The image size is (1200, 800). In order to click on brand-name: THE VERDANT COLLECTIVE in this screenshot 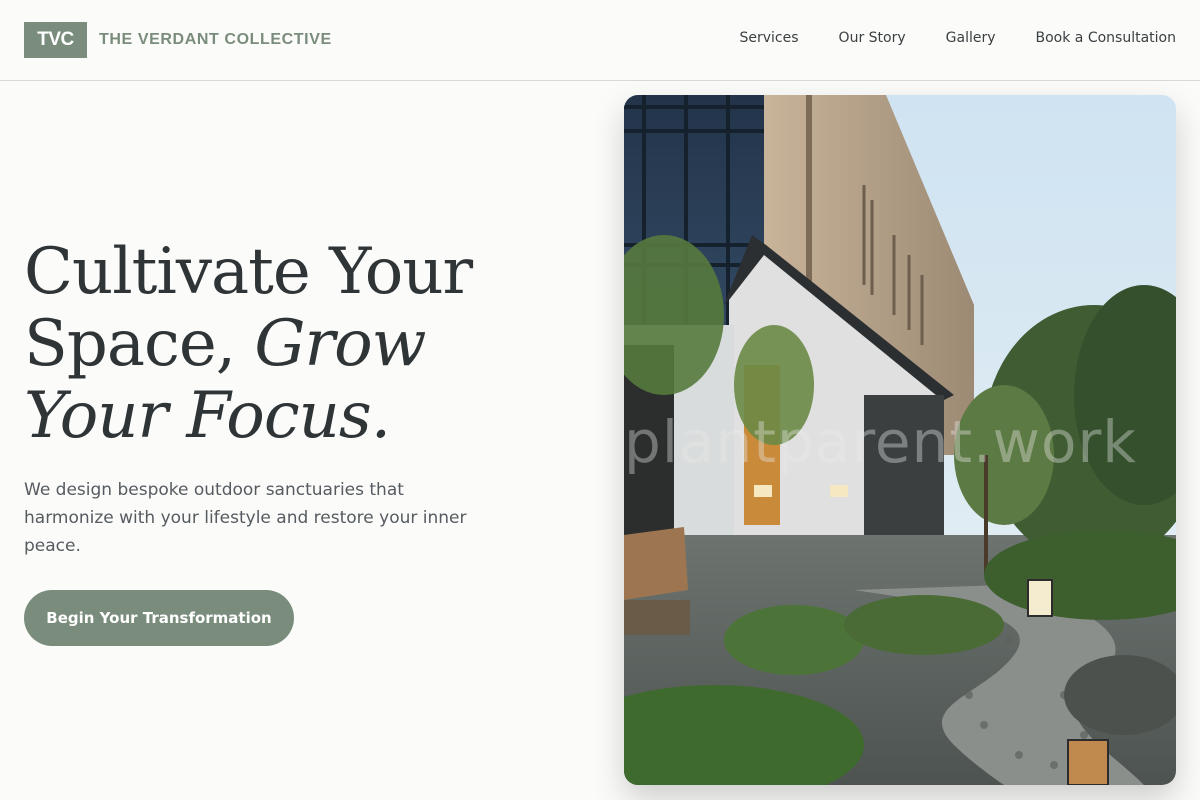, I will do `click(215, 40)`.